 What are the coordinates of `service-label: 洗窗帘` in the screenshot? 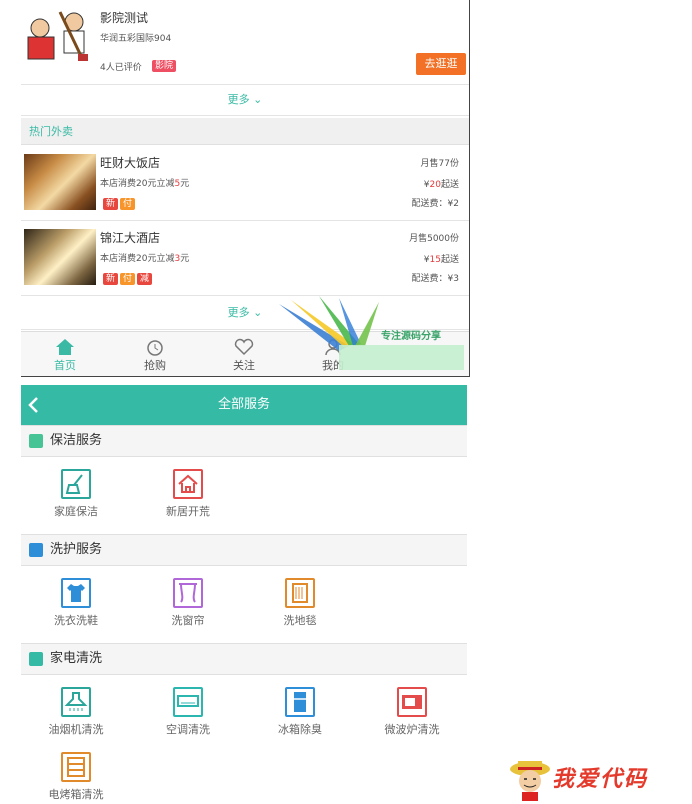 It's located at (188, 620).